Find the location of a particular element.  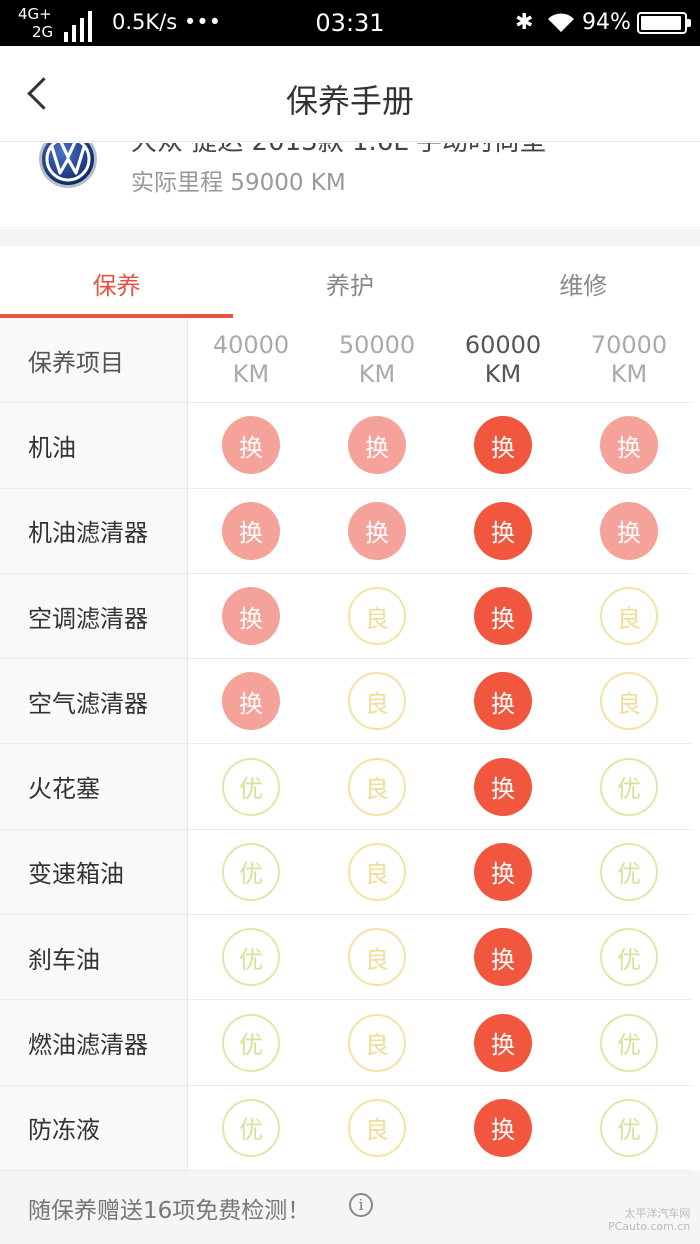

mileage-value: 40000 is located at coordinates (251, 345).